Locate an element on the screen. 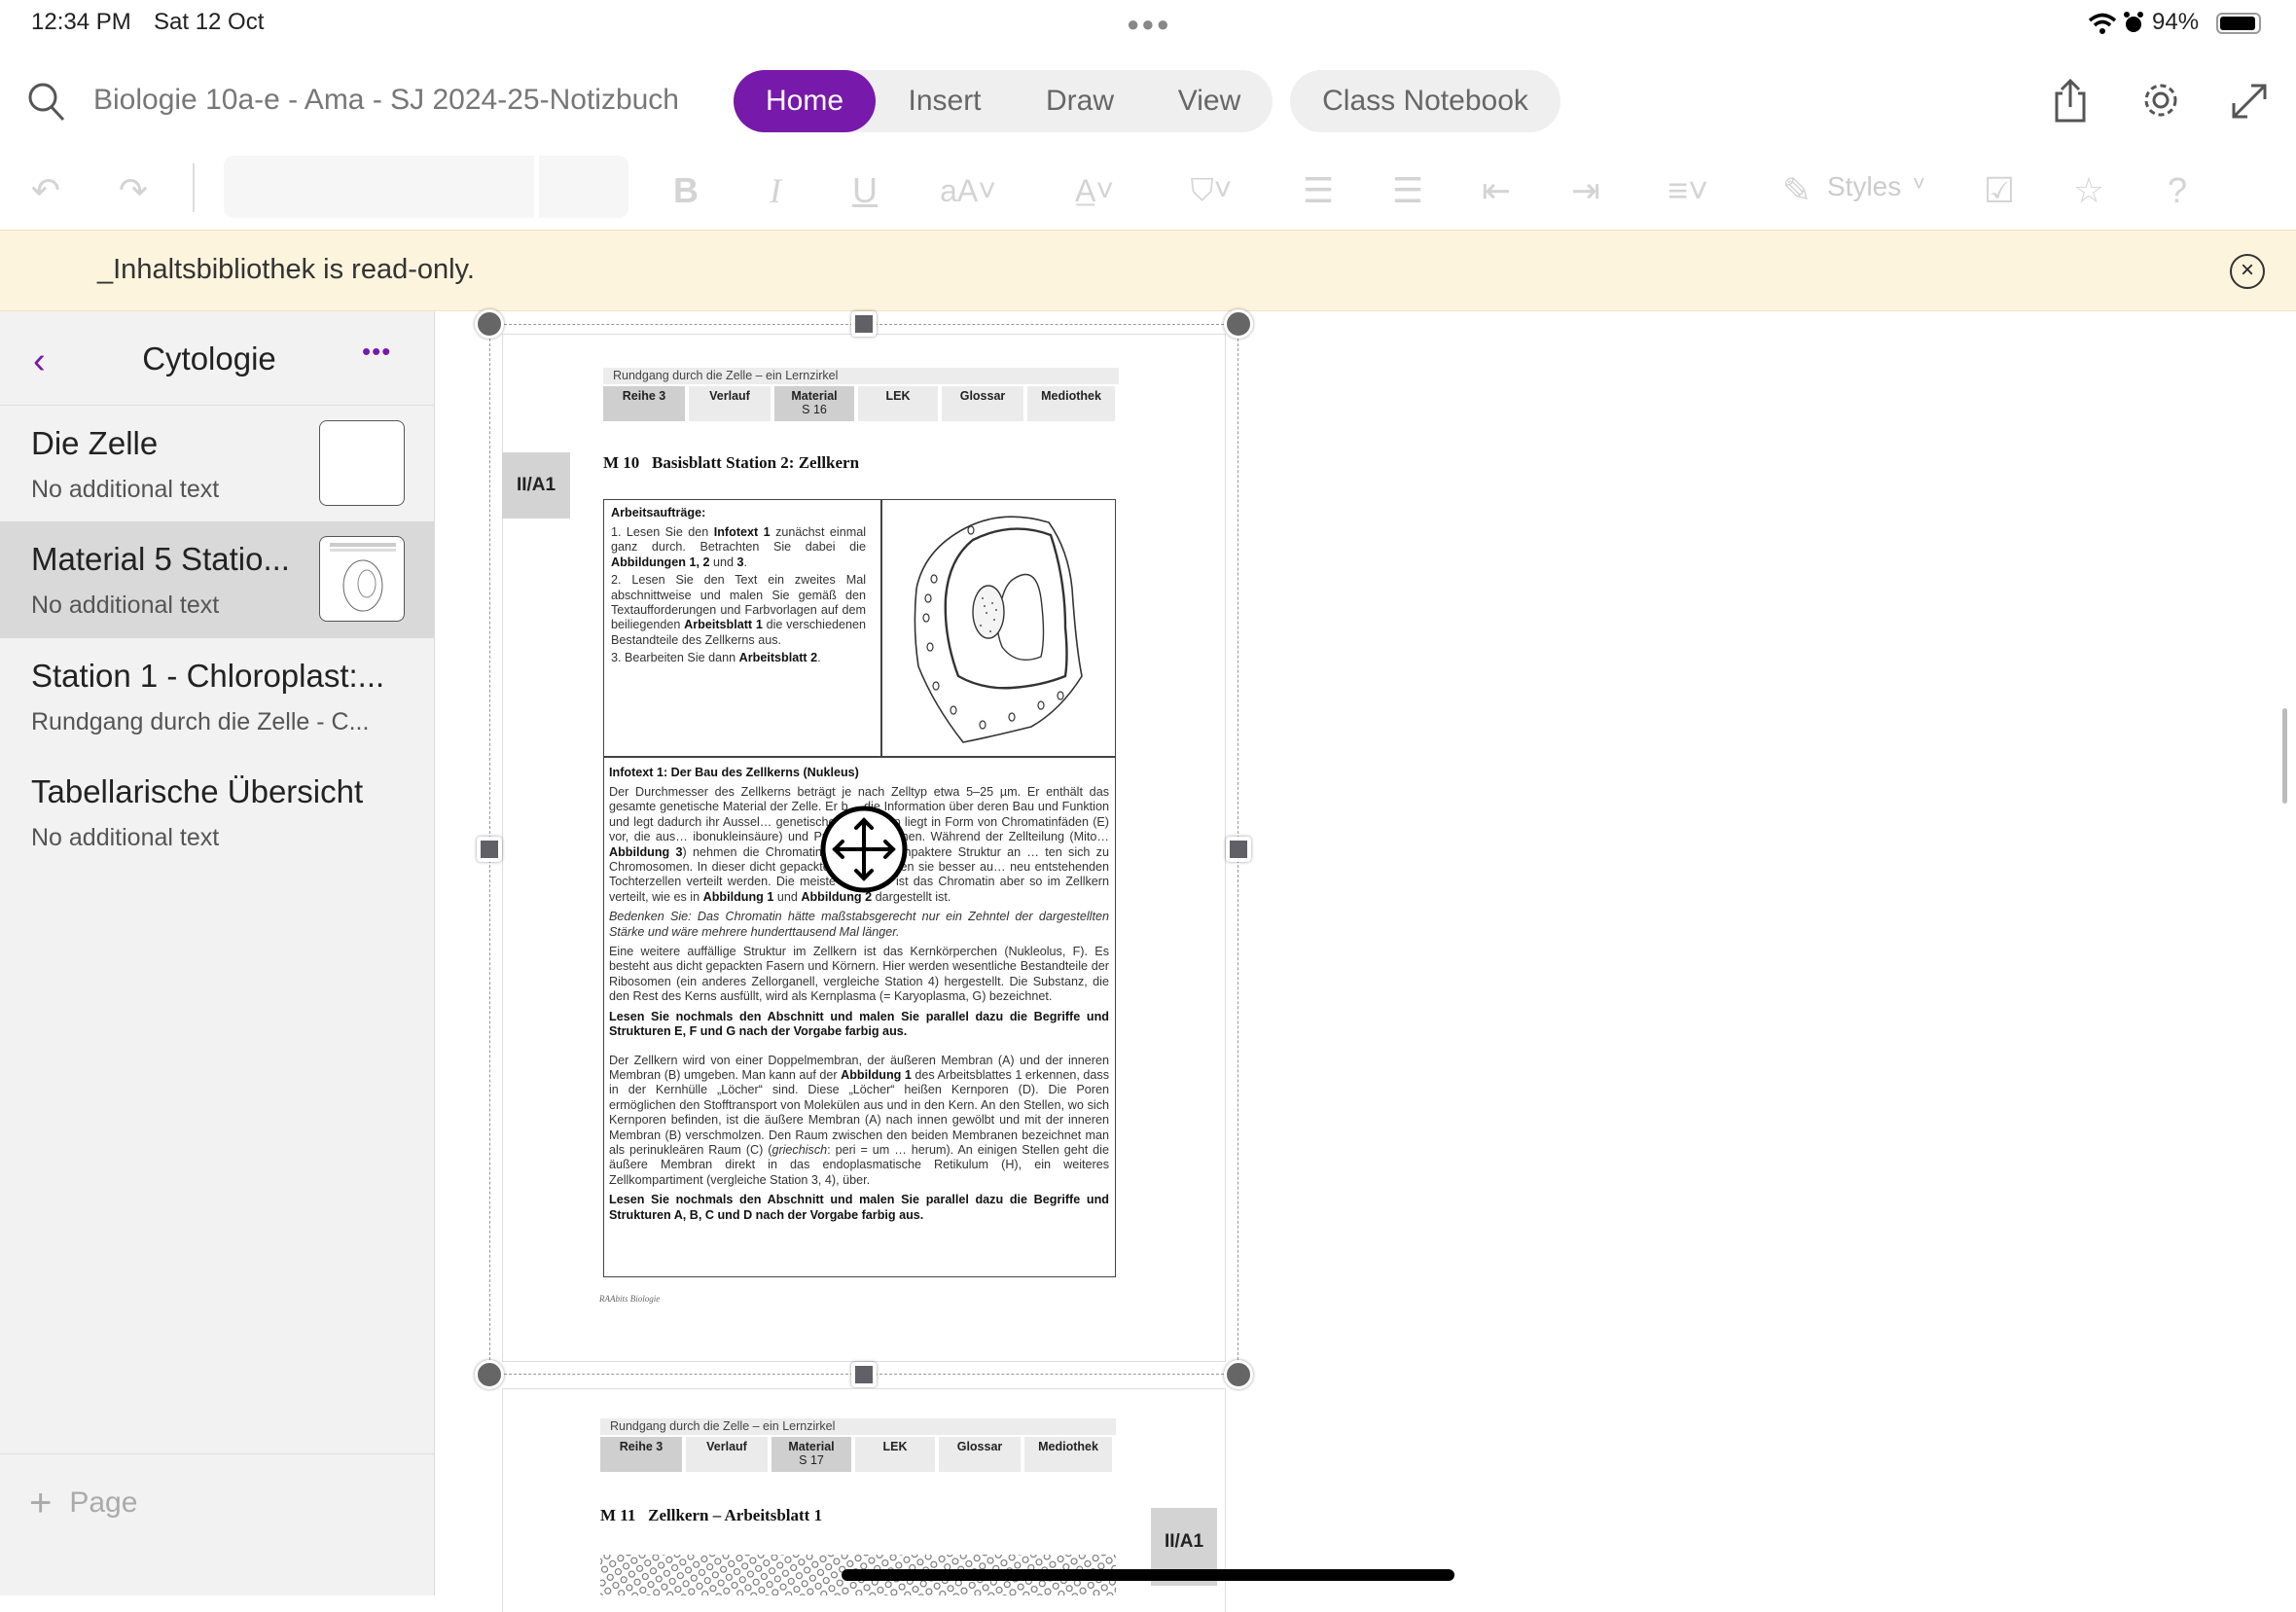  doc-nav-tab: Verlauf is located at coordinates (727, 1454).